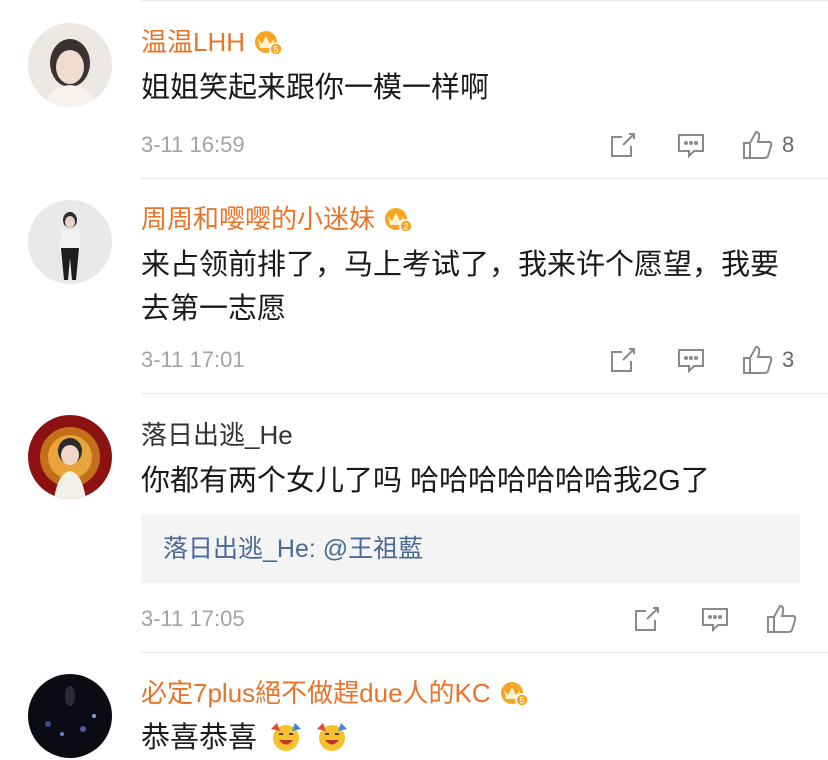 The image size is (828, 760). What do you see at coordinates (315, 88) in the screenshot?
I see `comment-text: 姐姐笑起来跟你一模一样啊` at bounding box center [315, 88].